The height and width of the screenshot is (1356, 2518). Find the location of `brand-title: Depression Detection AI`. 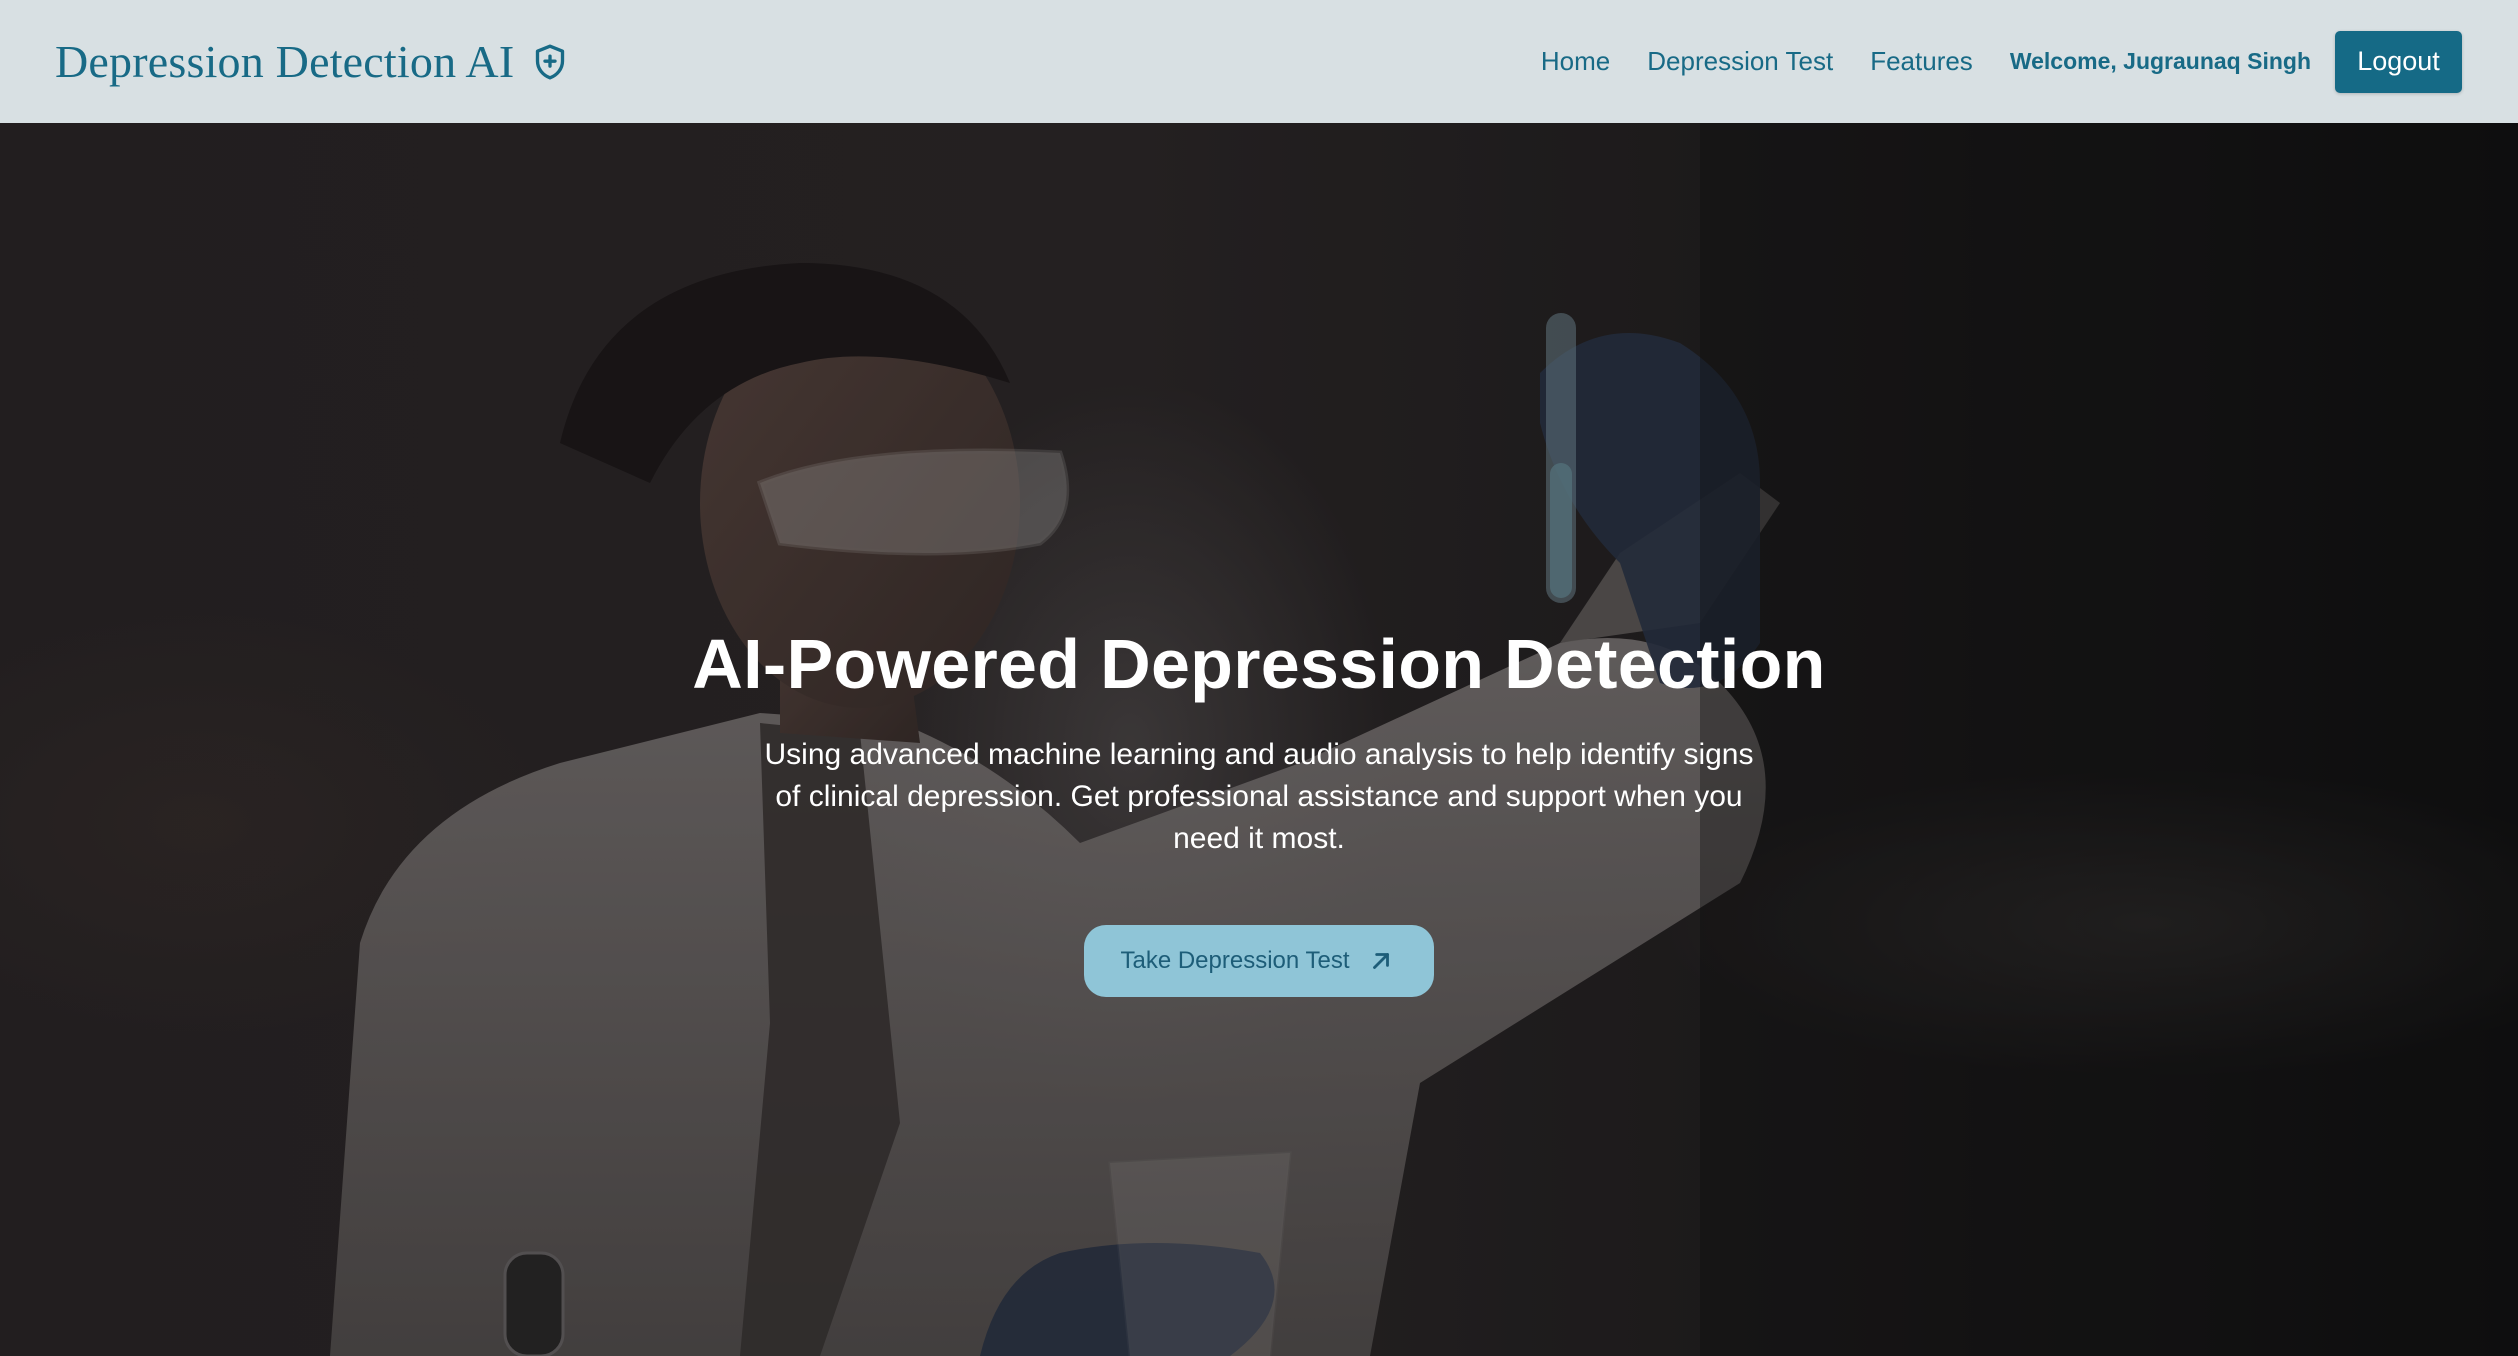

brand-title: Depression Detection AI is located at coordinates (284, 61).